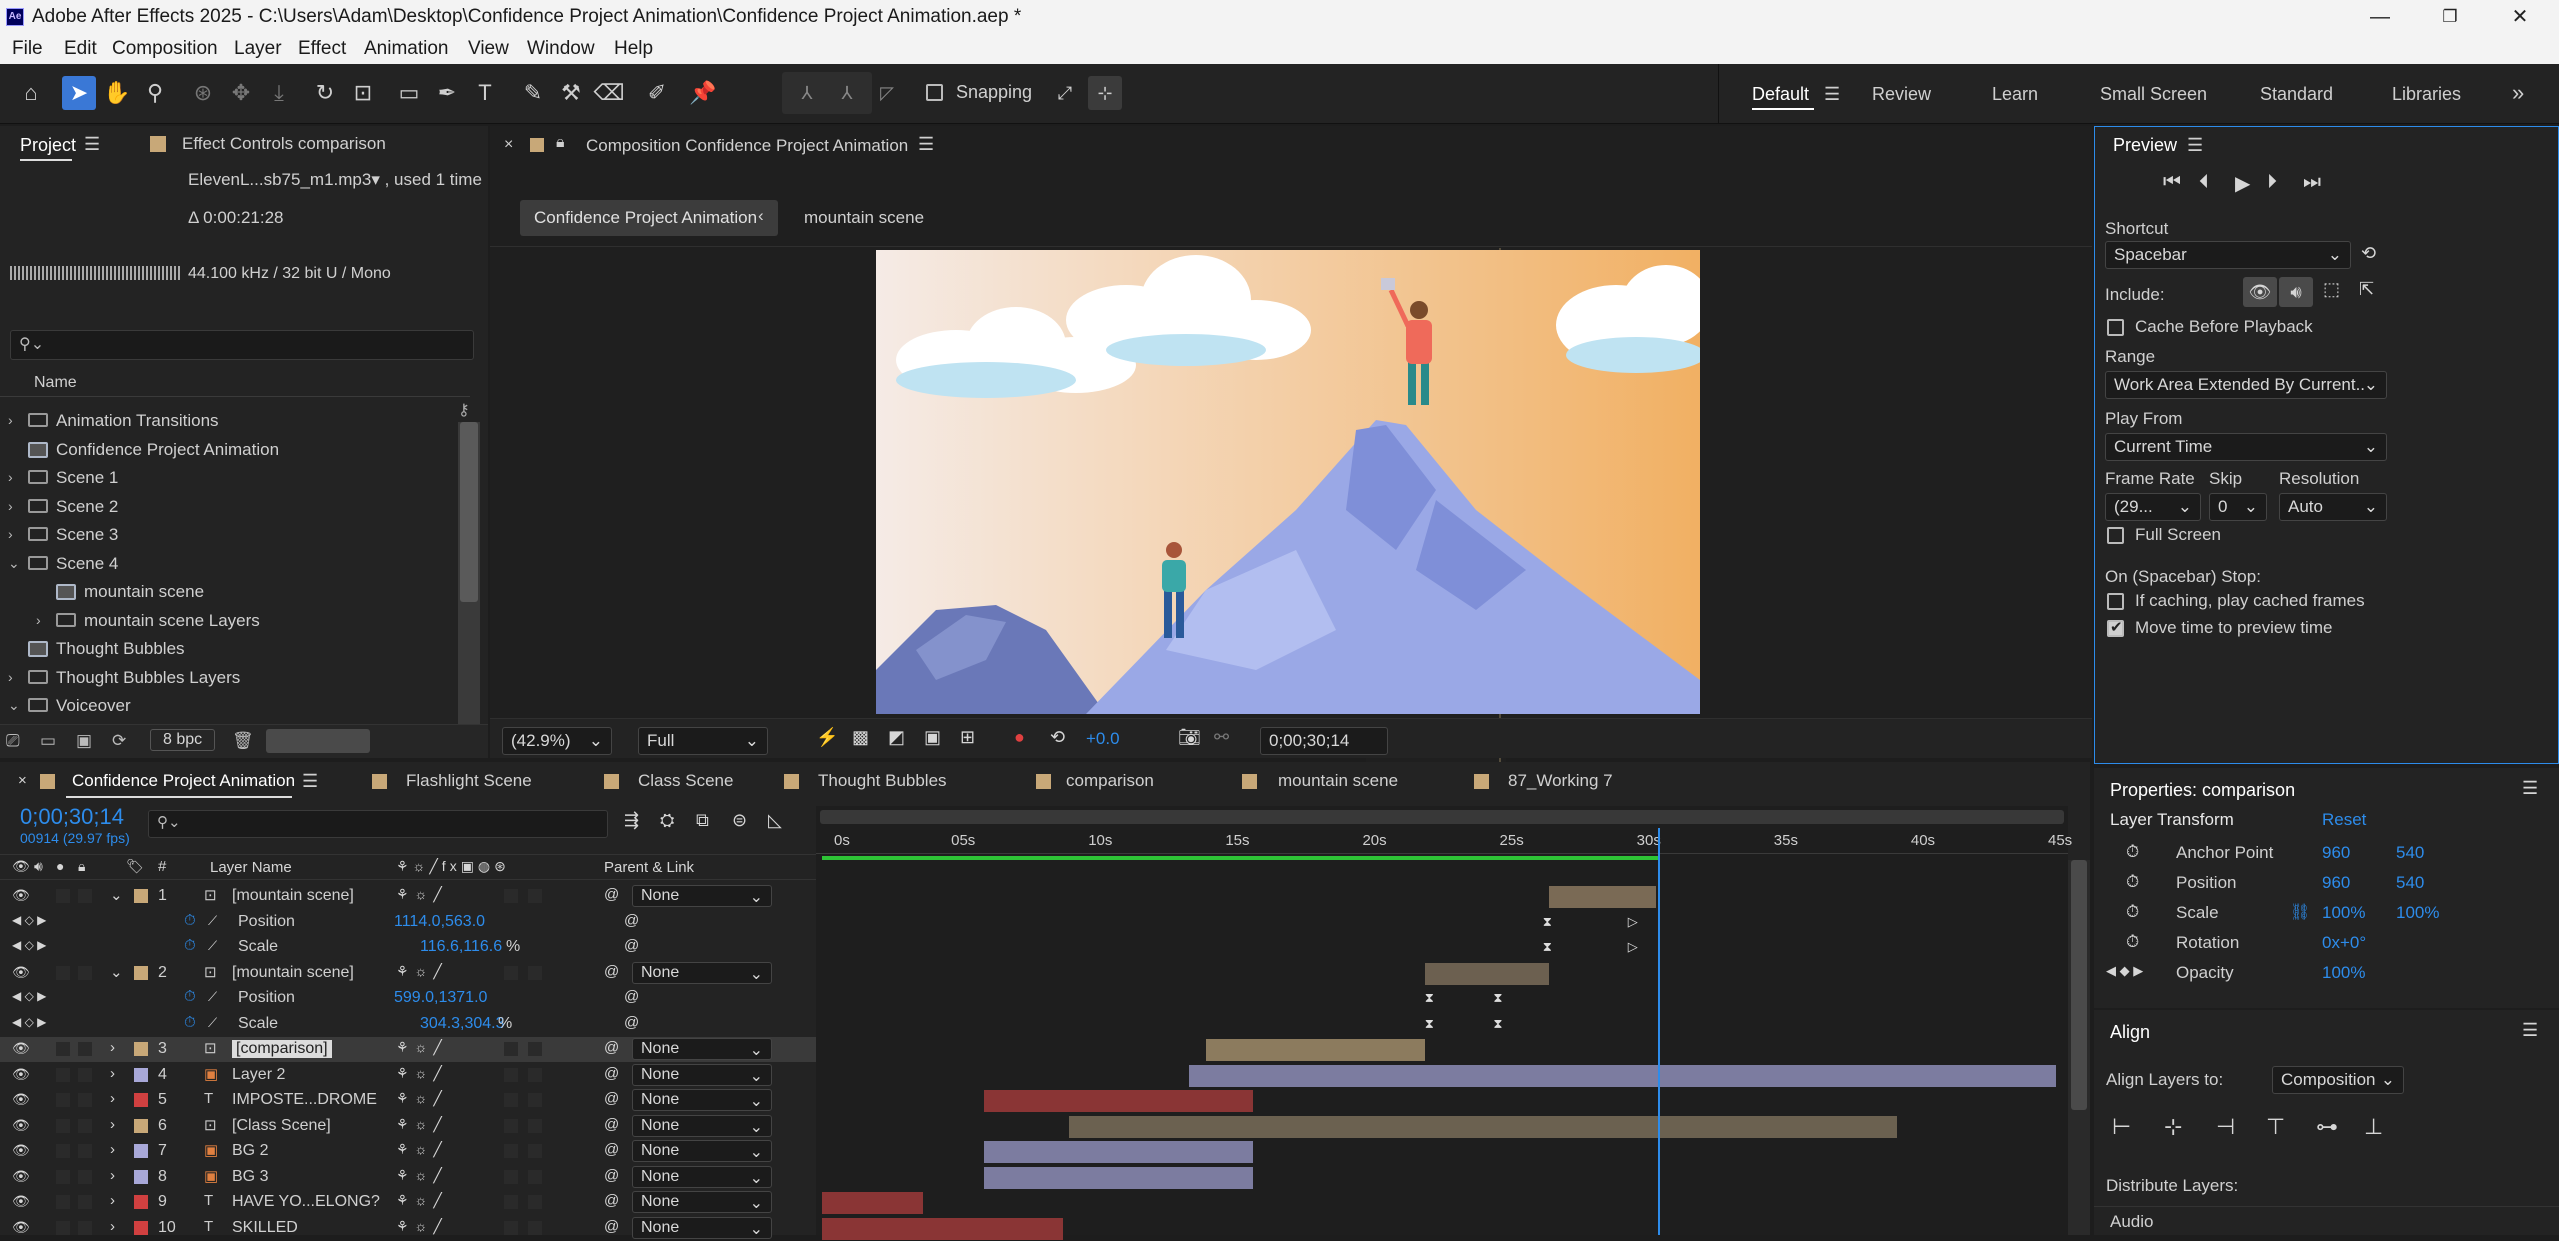 The image size is (2559, 1241). What do you see at coordinates (488, 49) in the screenshot?
I see `menu-view: View` at bounding box center [488, 49].